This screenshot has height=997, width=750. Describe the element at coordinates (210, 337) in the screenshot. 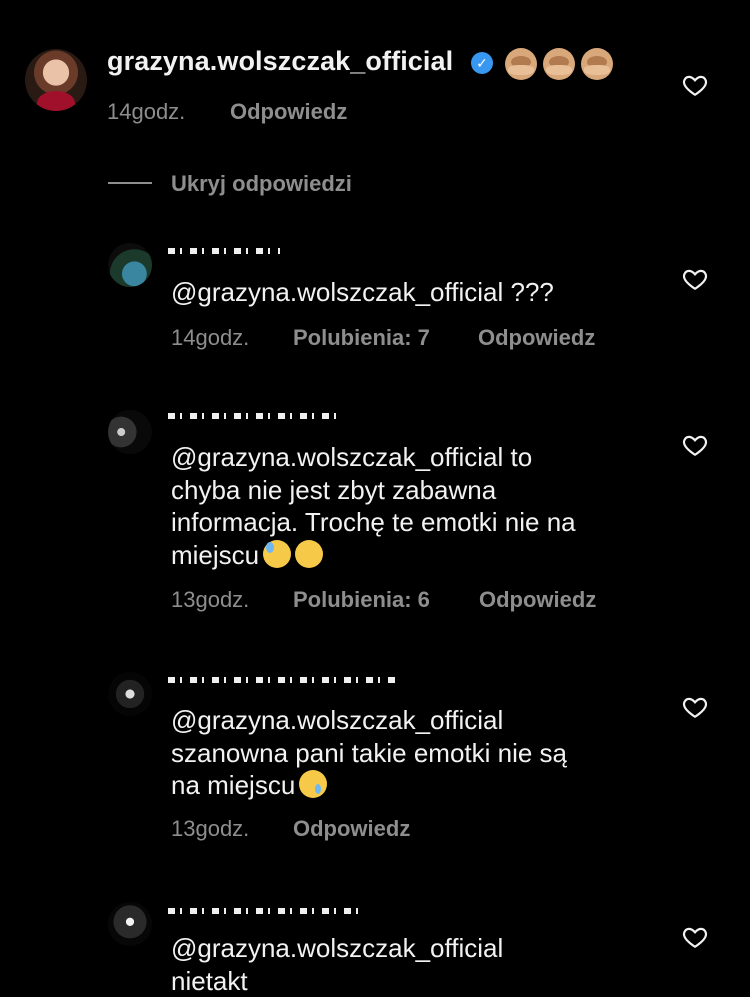

I see `reply-time: 14godz.` at that location.